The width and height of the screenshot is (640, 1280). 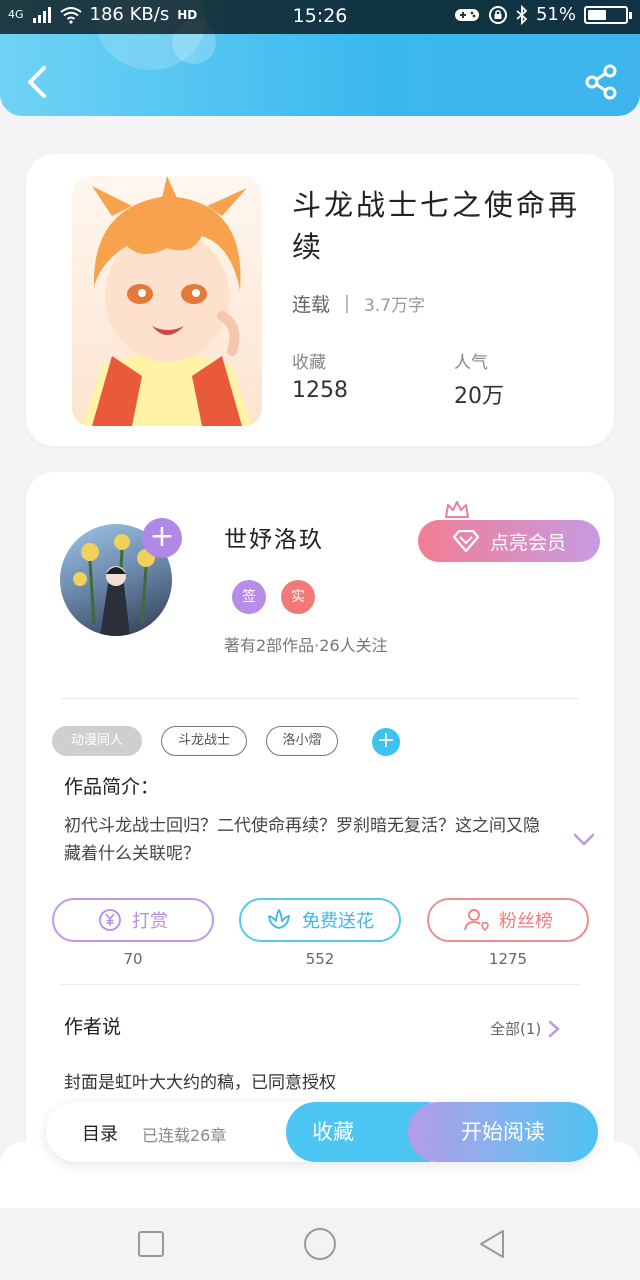 I want to click on author-says-text: 封面是虹叶大大约的稿，已同意授权, so click(x=200, y=1083).